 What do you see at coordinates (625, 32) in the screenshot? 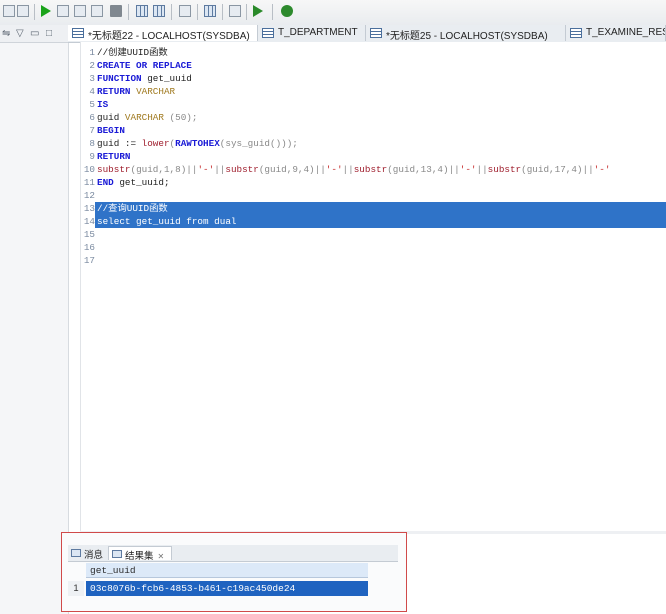
I see `tab-label: T_EXAMINE_RESULT` at bounding box center [625, 32].